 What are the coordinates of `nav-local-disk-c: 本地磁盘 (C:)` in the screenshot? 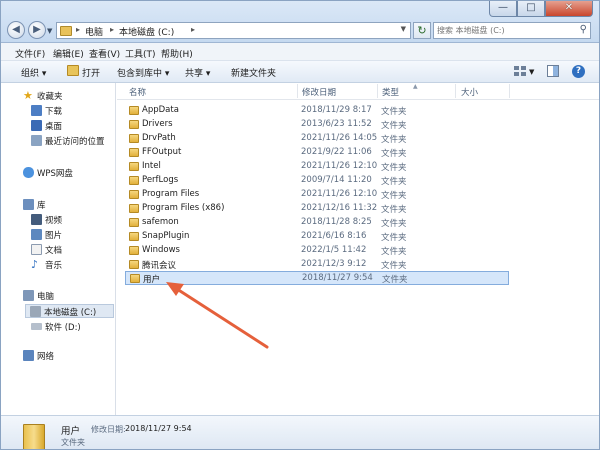 It's located at (69, 311).